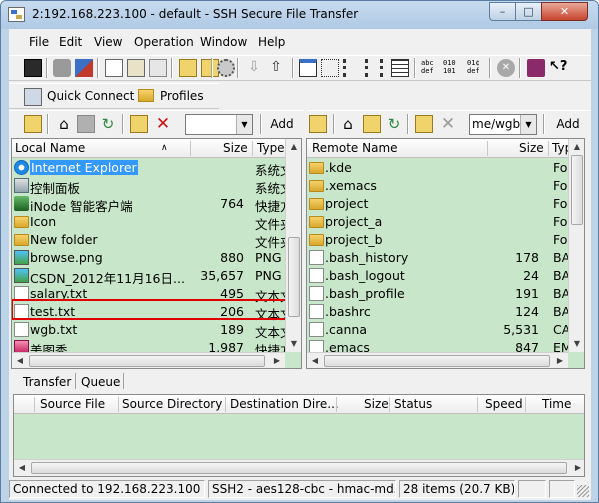  Describe the element at coordinates (556, 404) in the screenshot. I see `transfer-col-time: Time` at that location.